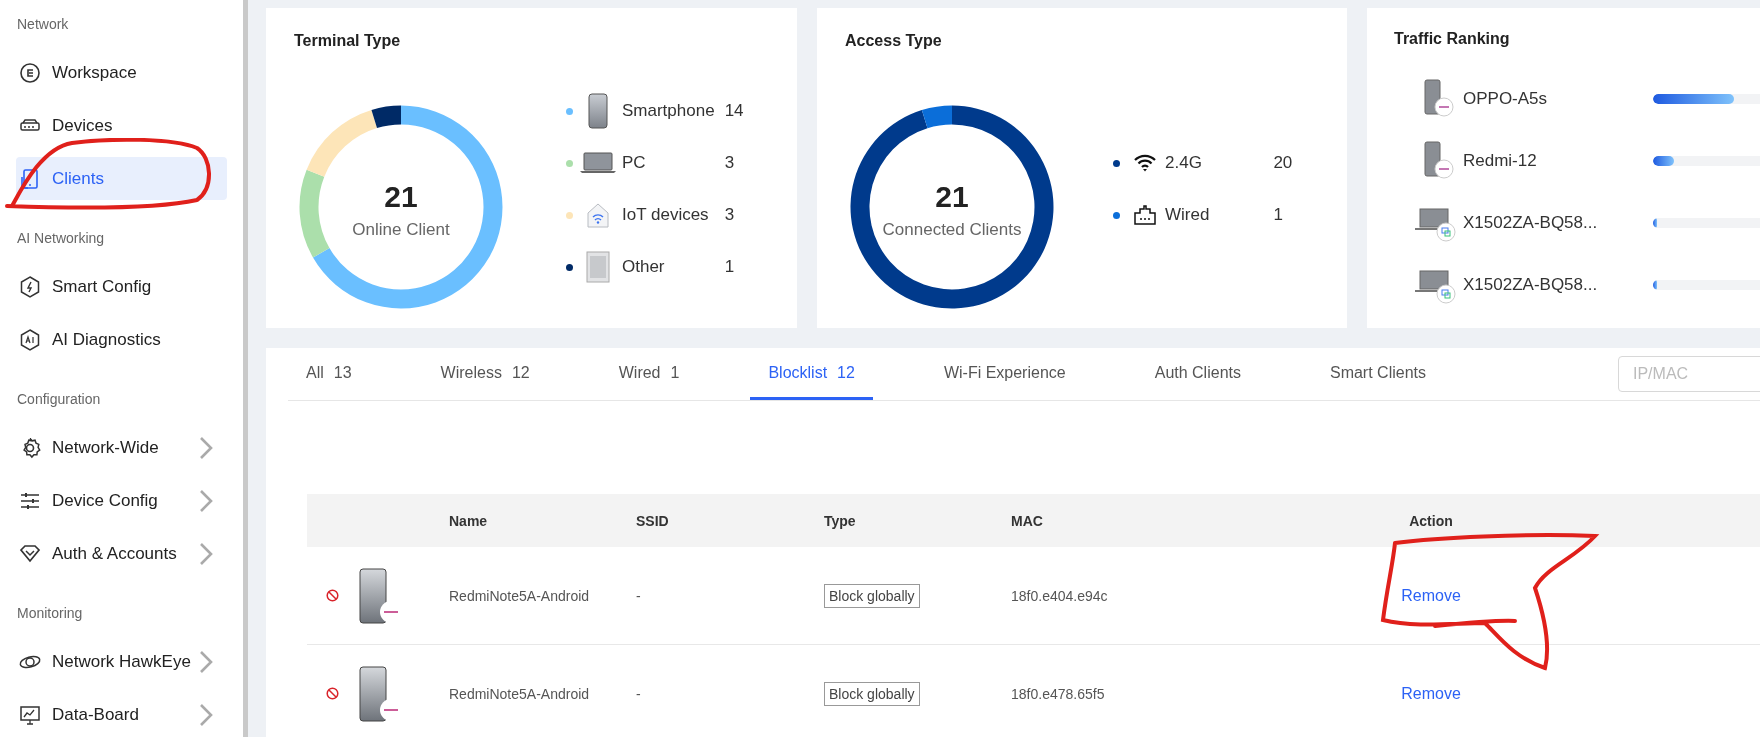  What do you see at coordinates (59, 399) in the screenshot?
I see `section-heading: Configuration` at bounding box center [59, 399].